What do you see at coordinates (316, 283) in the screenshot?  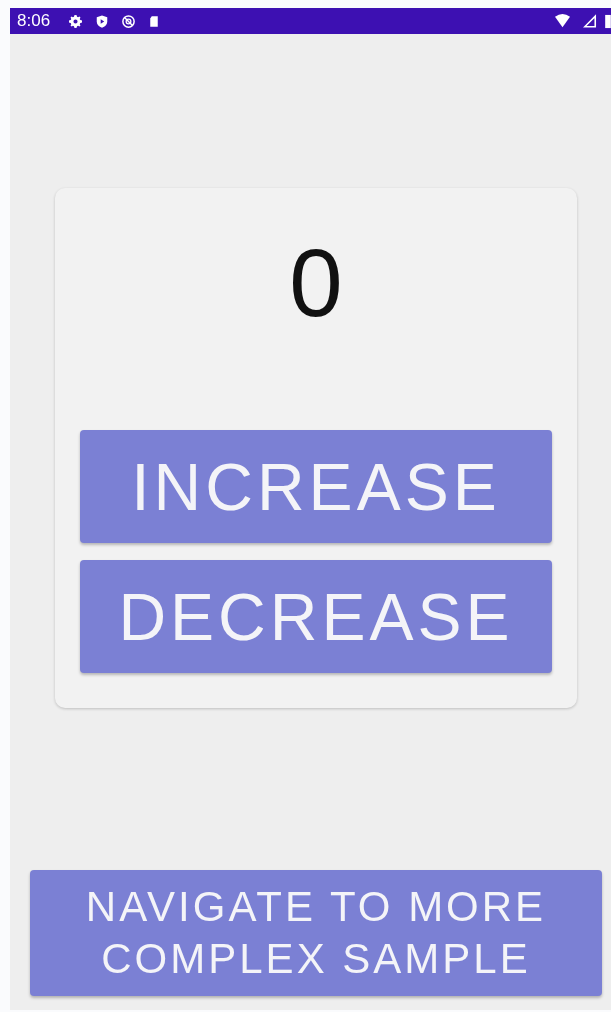 I see `counter-value: 0` at bounding box center [316, 283].